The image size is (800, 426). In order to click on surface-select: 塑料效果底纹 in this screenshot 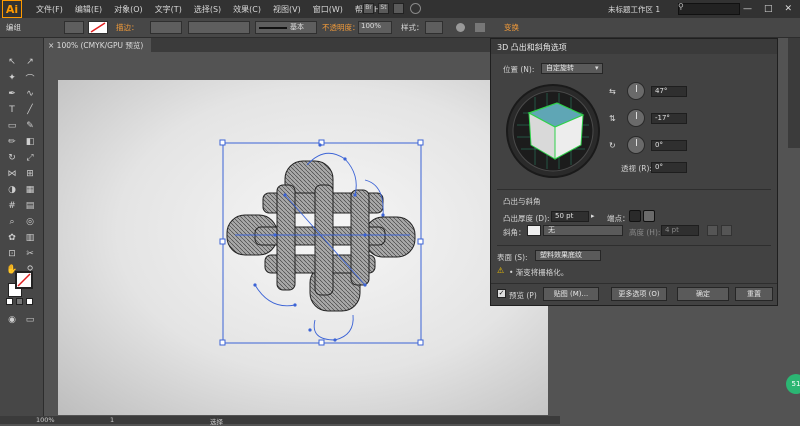, I will do `click(568, 255)`.